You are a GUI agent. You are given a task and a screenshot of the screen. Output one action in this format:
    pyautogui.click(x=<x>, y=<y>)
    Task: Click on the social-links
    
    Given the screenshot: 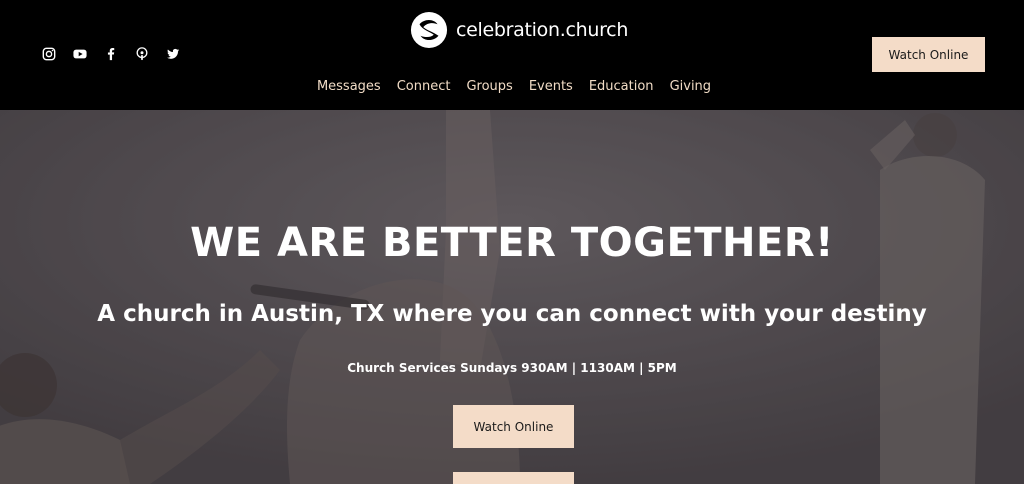 What is the action you would take?
    pyautogui.click(x=110, y=53)
    